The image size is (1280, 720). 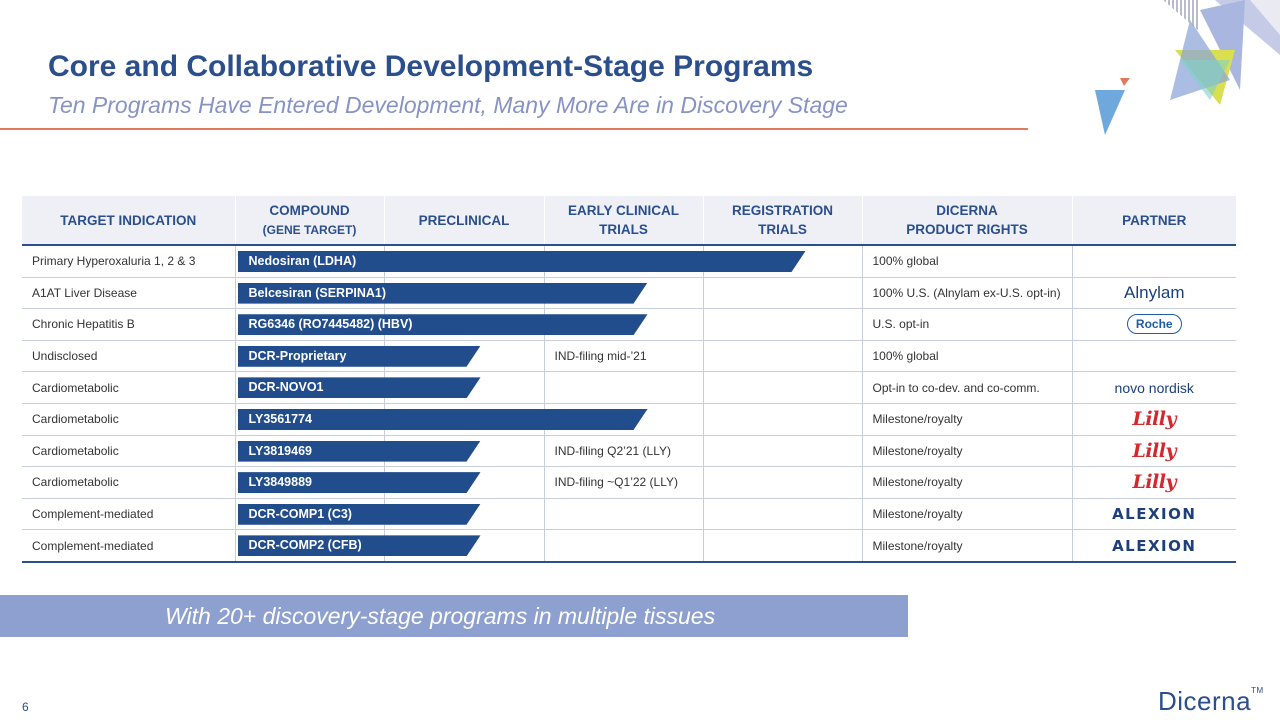 I want to click on pipeline-progress-bar: RG6346 (RO7445482) (HBV), so click(x=443, y=324).